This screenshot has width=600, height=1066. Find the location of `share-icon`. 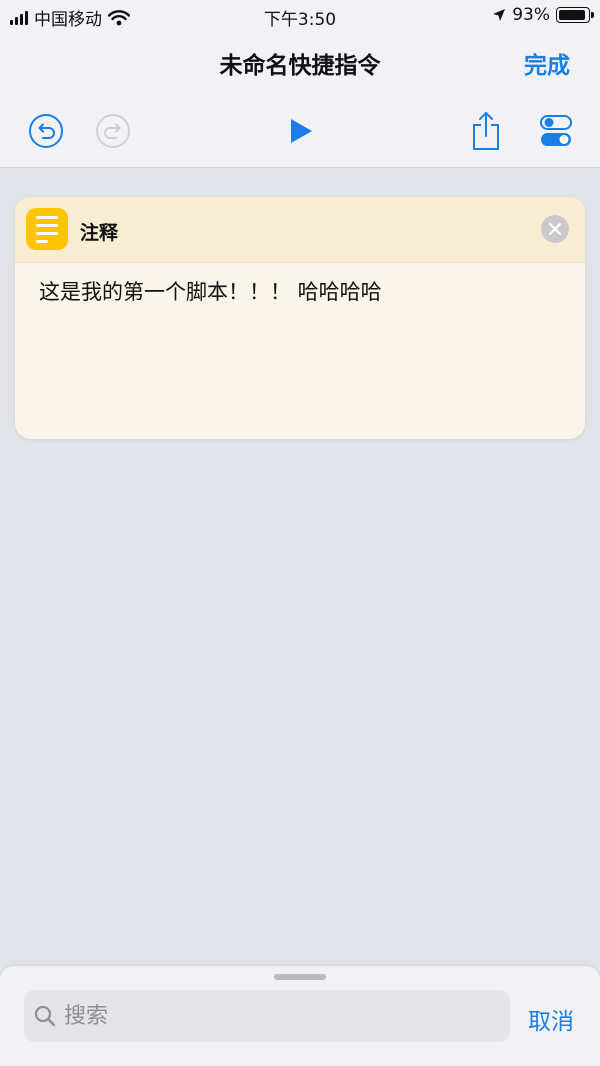

share-icon is located at coordinates (486, 131).